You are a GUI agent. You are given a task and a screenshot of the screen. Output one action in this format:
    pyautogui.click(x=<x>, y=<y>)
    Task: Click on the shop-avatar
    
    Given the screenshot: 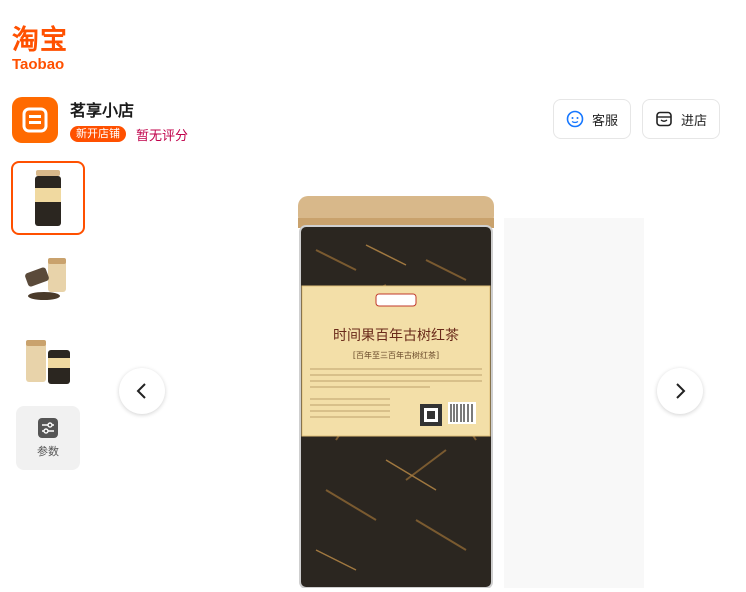 What is the action you would take?
    pyautogui.click(x=35, y=120)
    